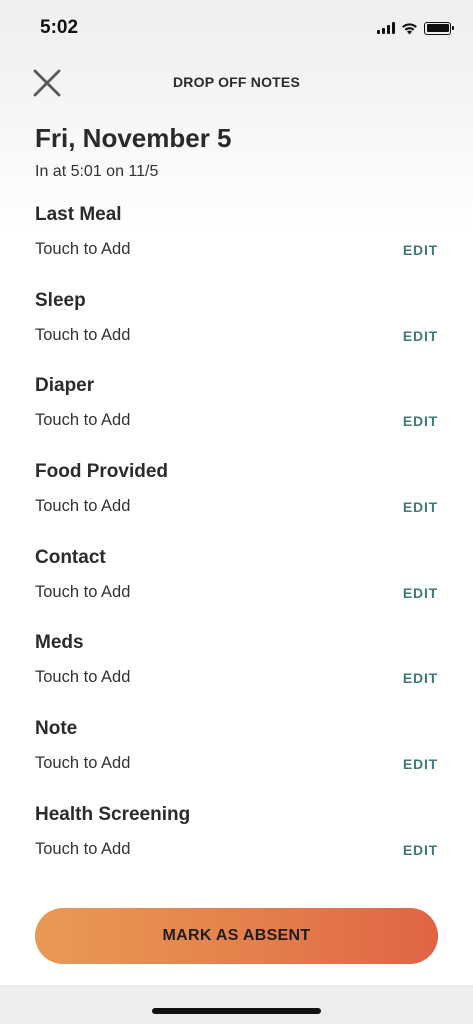  What do you see at coordinates (101, 472) in the screenshot?
I see `note-label: Food Provided` at bounding box center [101, 472].